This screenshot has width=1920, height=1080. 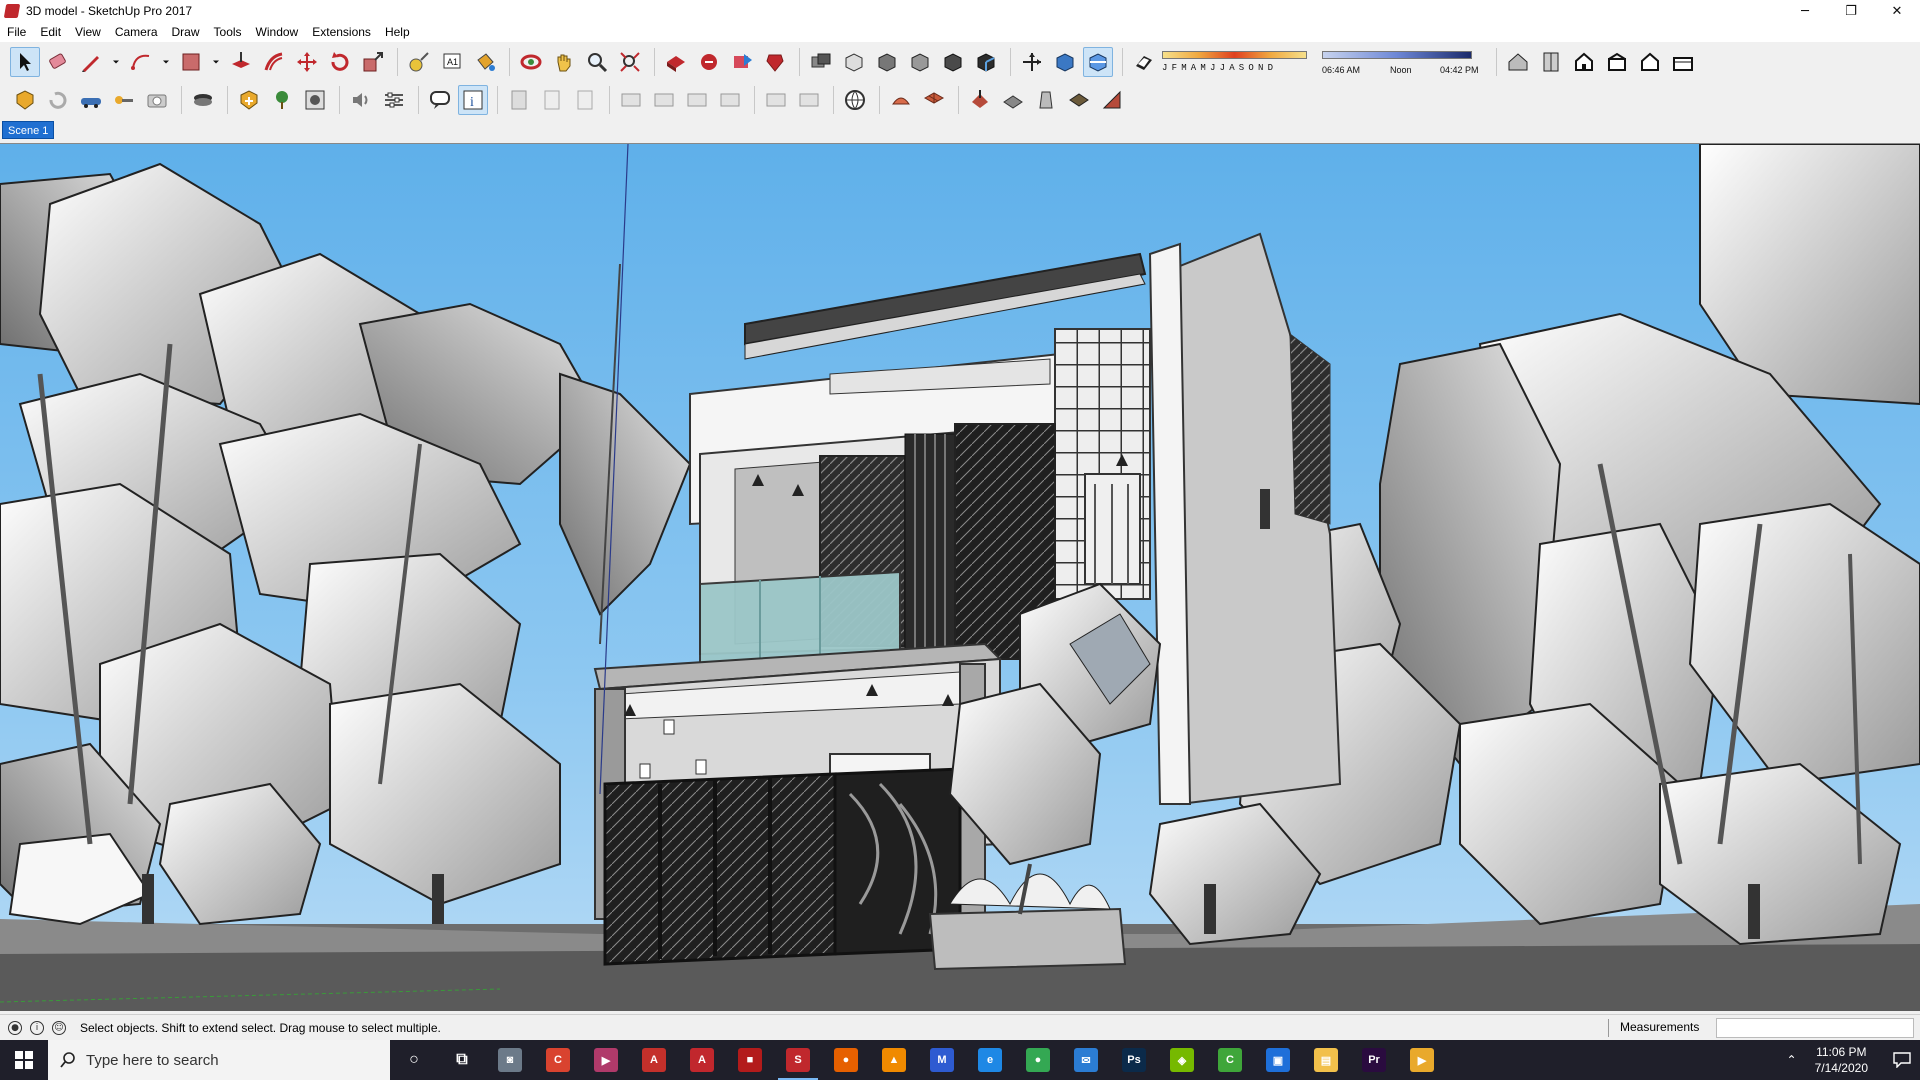 What do you see at coordinates (373, 62) in the screenshot?
I see `scale-tool-button` at bounding box center [373, 62].